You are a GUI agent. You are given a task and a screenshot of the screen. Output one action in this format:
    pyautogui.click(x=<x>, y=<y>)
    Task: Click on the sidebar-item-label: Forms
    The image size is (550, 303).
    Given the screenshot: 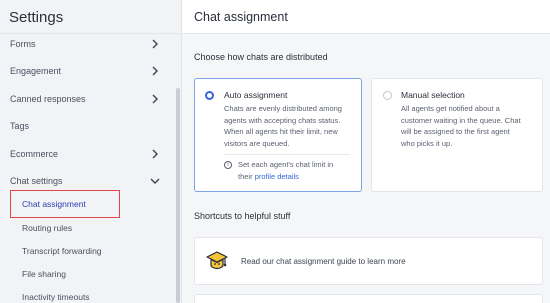 What is the action you would take?
    pyautogui.click(x=23, y=44)
    